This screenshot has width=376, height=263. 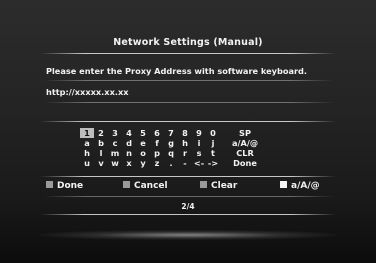 I want to click on mode-toggle-action: a/A/@, so click(x=300, y=186).